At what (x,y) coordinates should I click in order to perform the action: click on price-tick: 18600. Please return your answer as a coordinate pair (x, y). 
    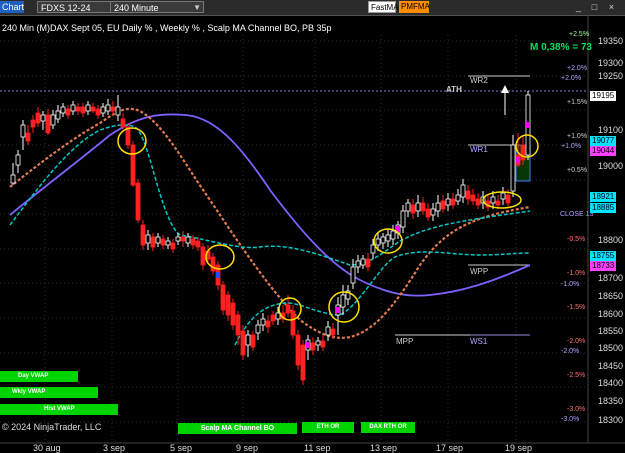
    Looking at the image, I should click on (611, 314).